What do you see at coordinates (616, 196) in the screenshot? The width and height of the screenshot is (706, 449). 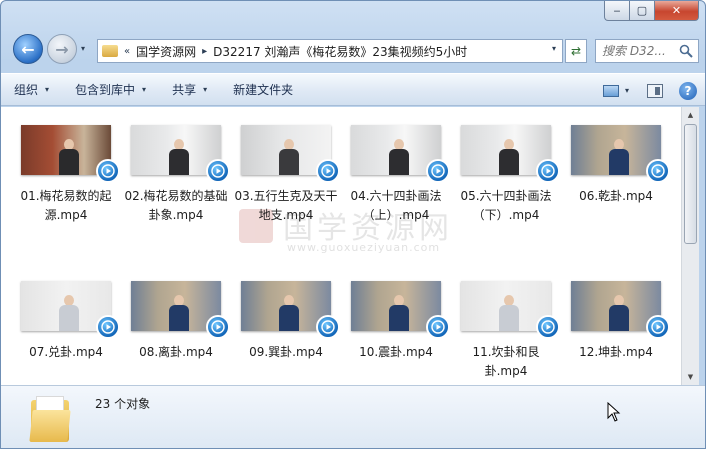 I see `file-name: 06.乾卦.mp4` at bounding box center [616, 196].